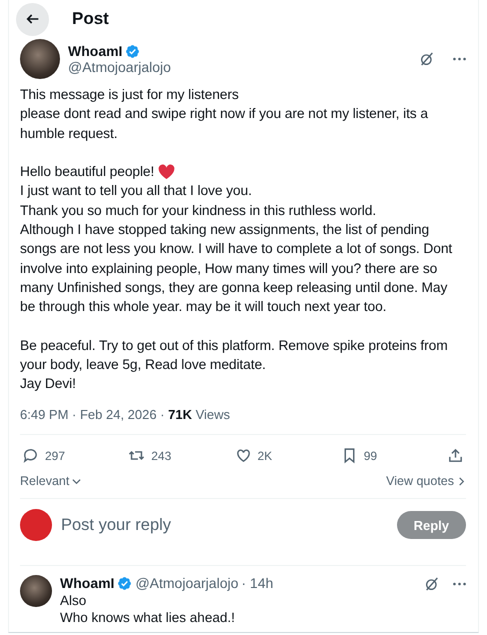 The width and height of the screenshot is (487, 635). Describe the element at coordinates (52, 455) in the screenshot. I see `reply-button: 297` at that location.